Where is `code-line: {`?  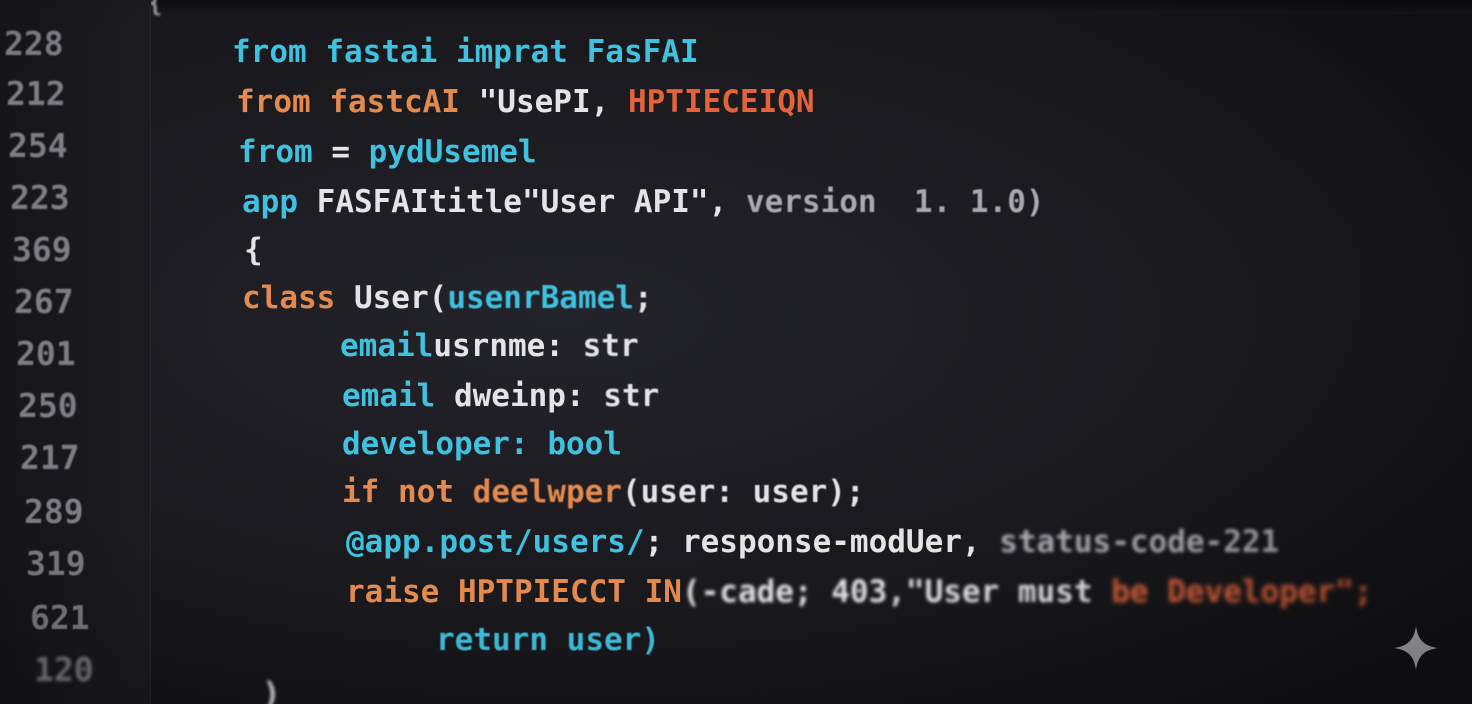
code-line: { is located at coordinates (253, 250).